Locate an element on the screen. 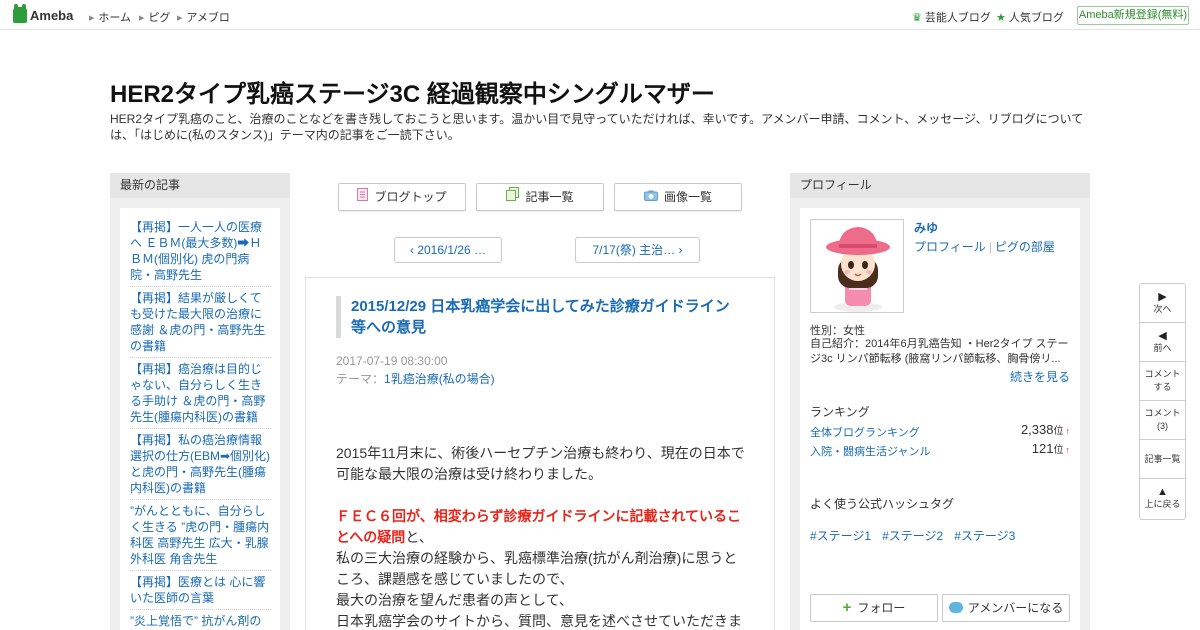 This screenshot has width=1200, height=630. list-item: 【再掲】医療とは 心に響いた医師の言葉 is located at coordinates (200, 590).